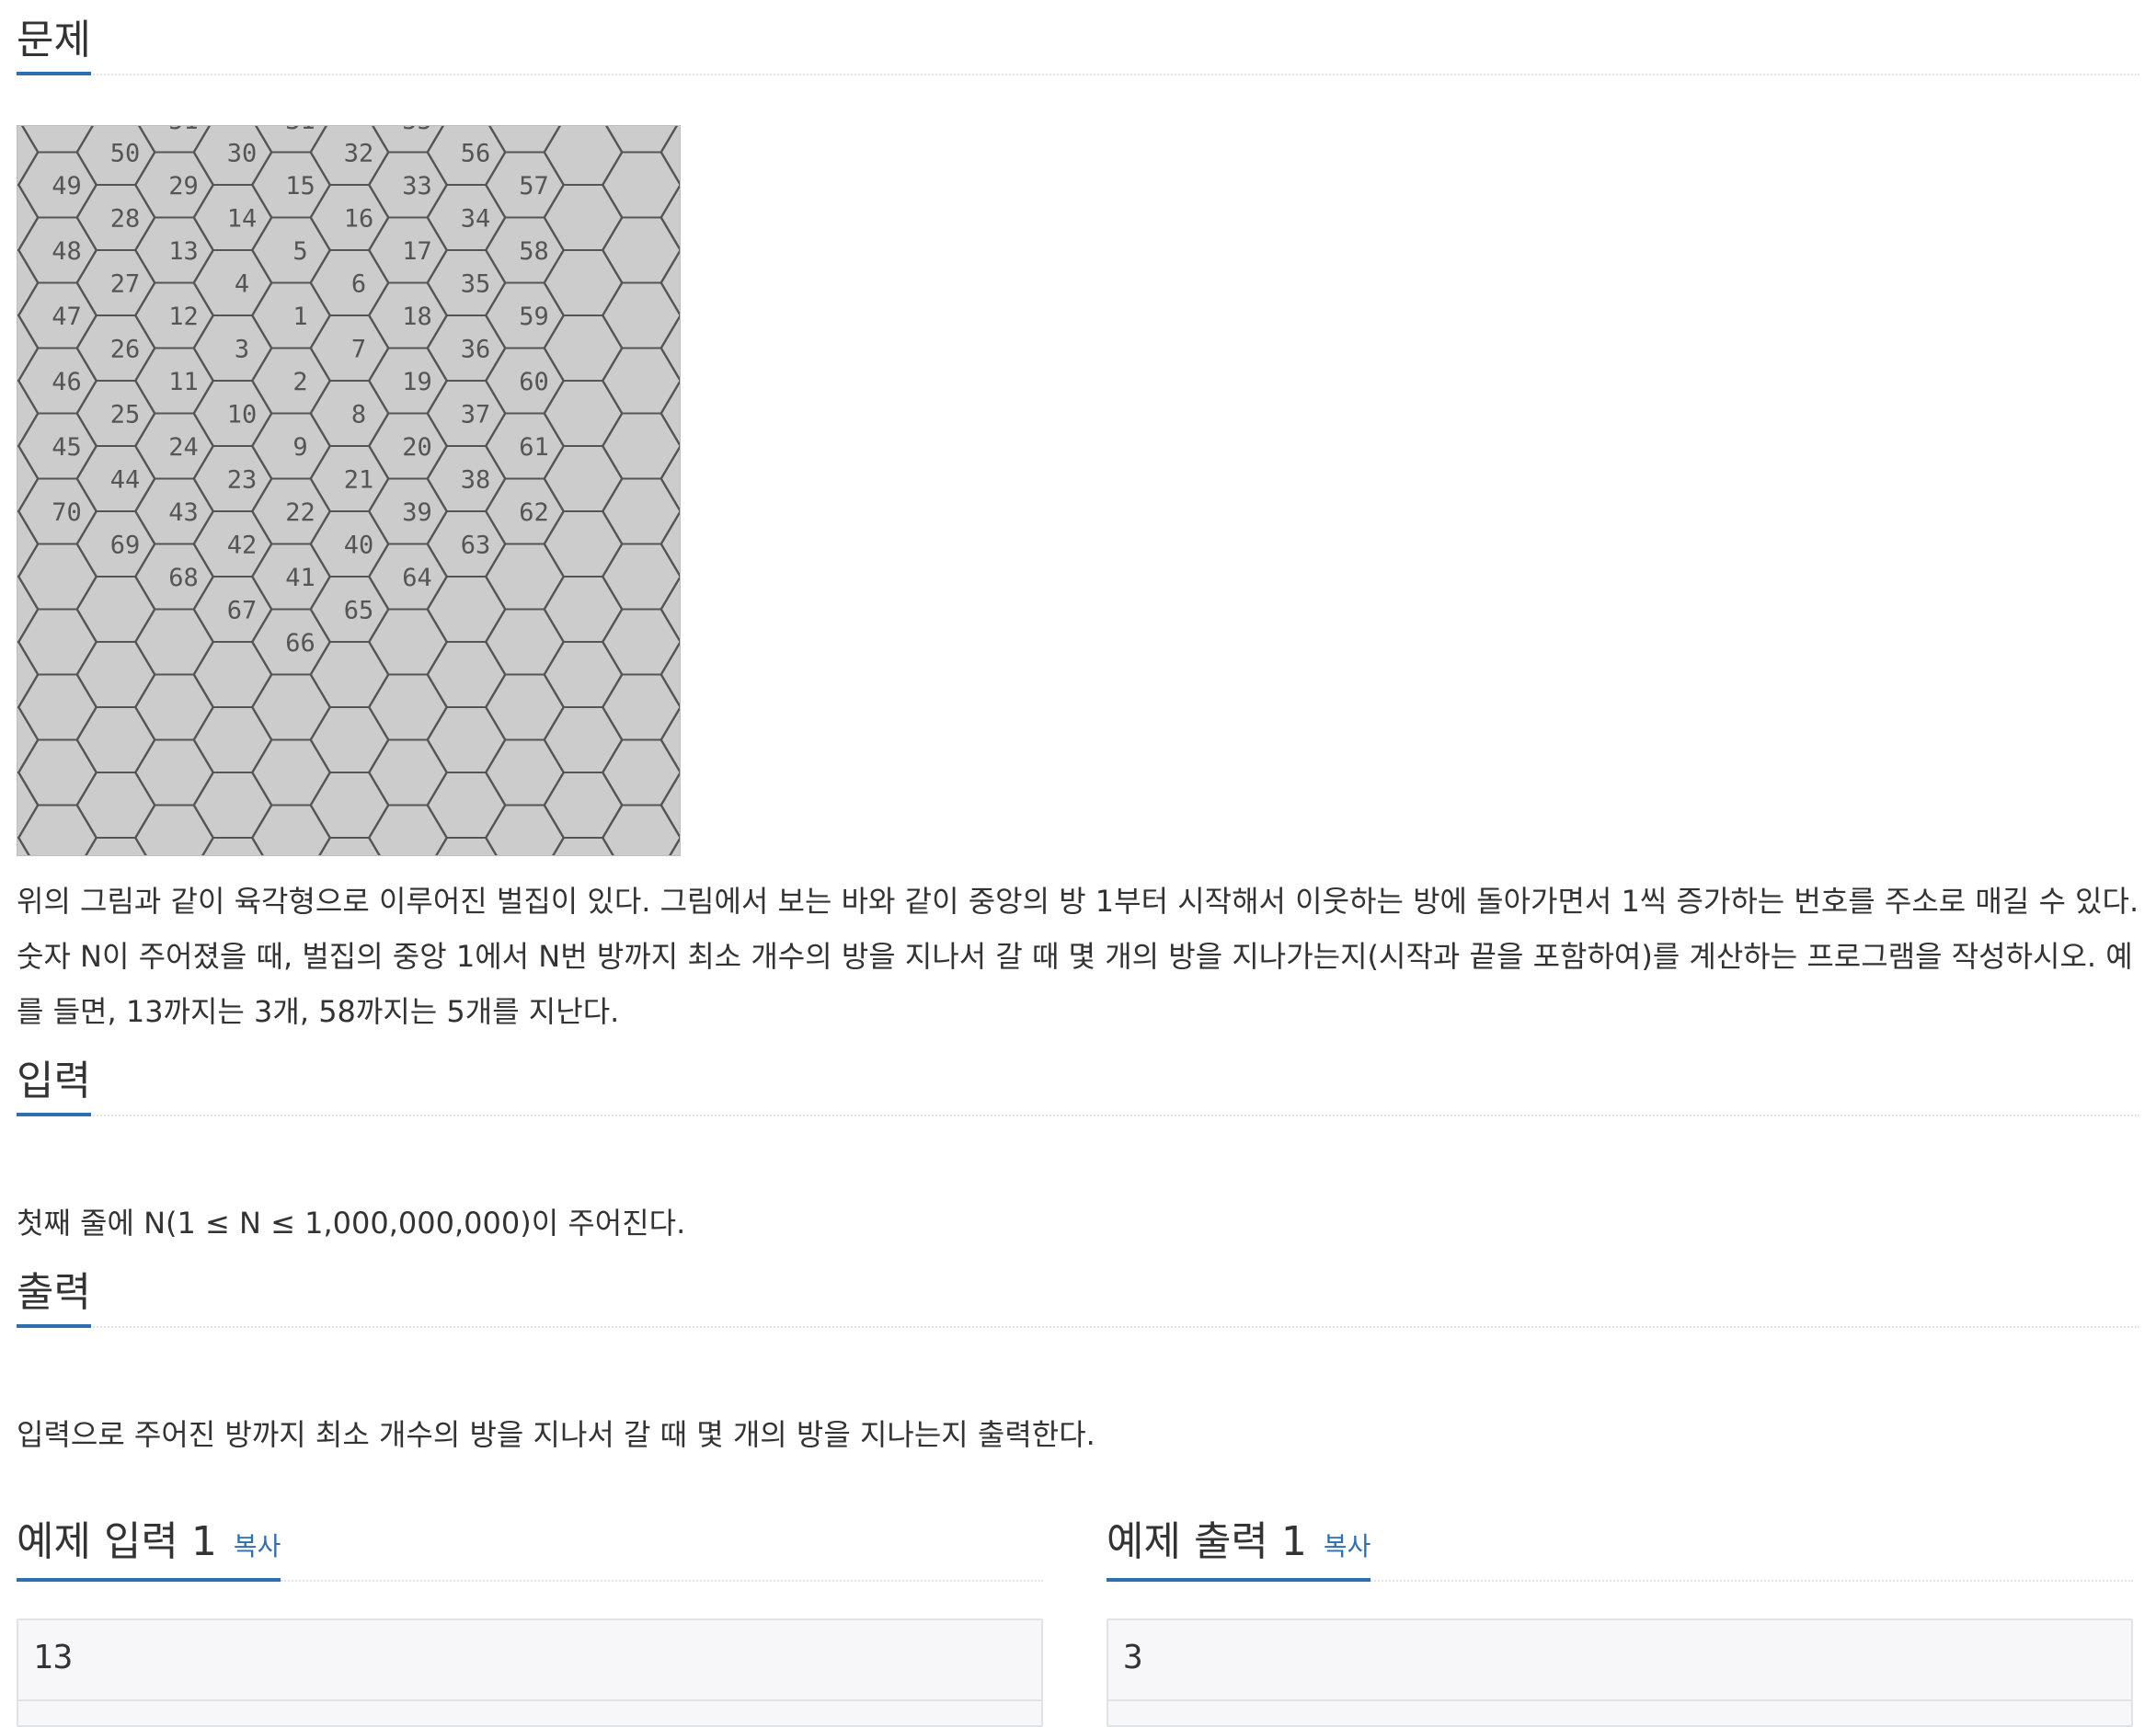  Describe the element at coordinates (417, 186) in the screenshot. I see `hex-room-label: 33` at that location.